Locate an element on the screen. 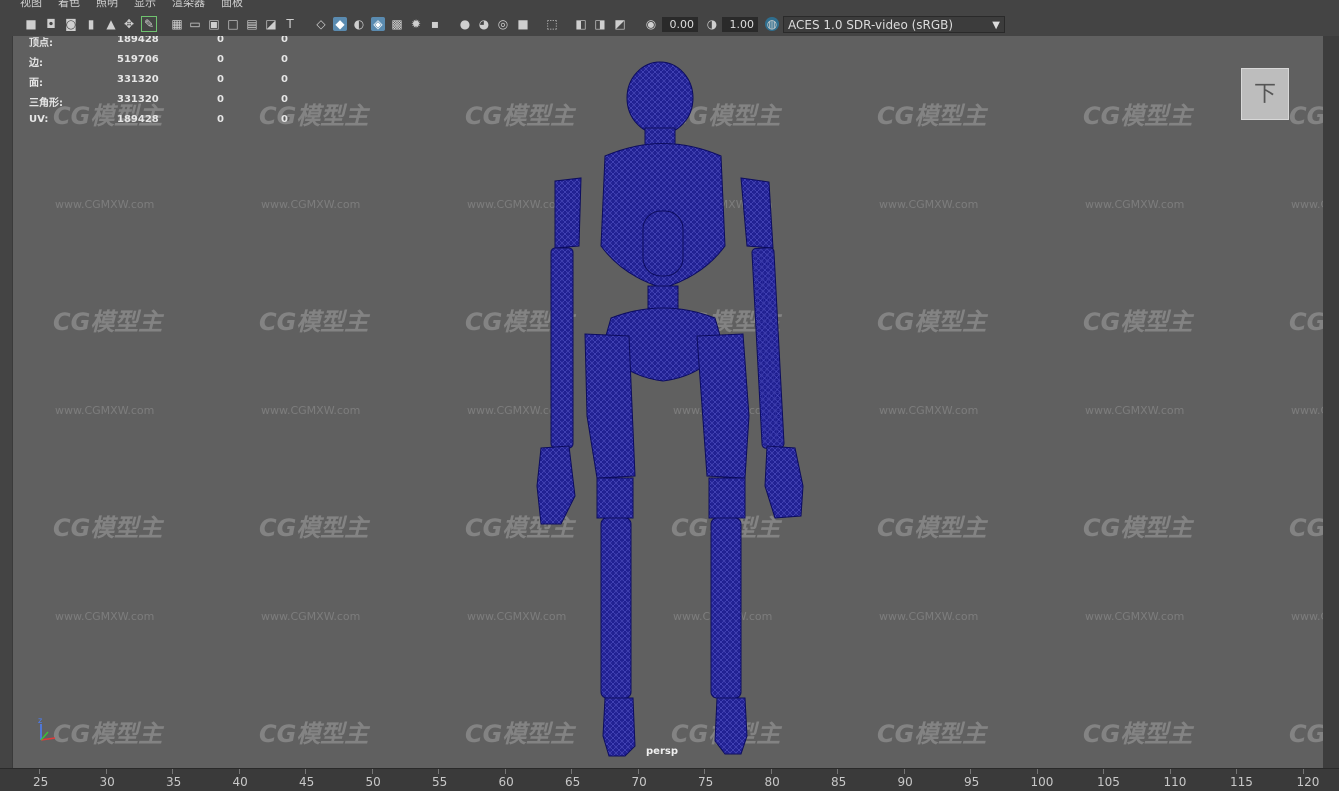 Image resolution: width=1339 pixels, height=791 pixels. shadows-icon: ▪ is located at coordinates (435, 24).